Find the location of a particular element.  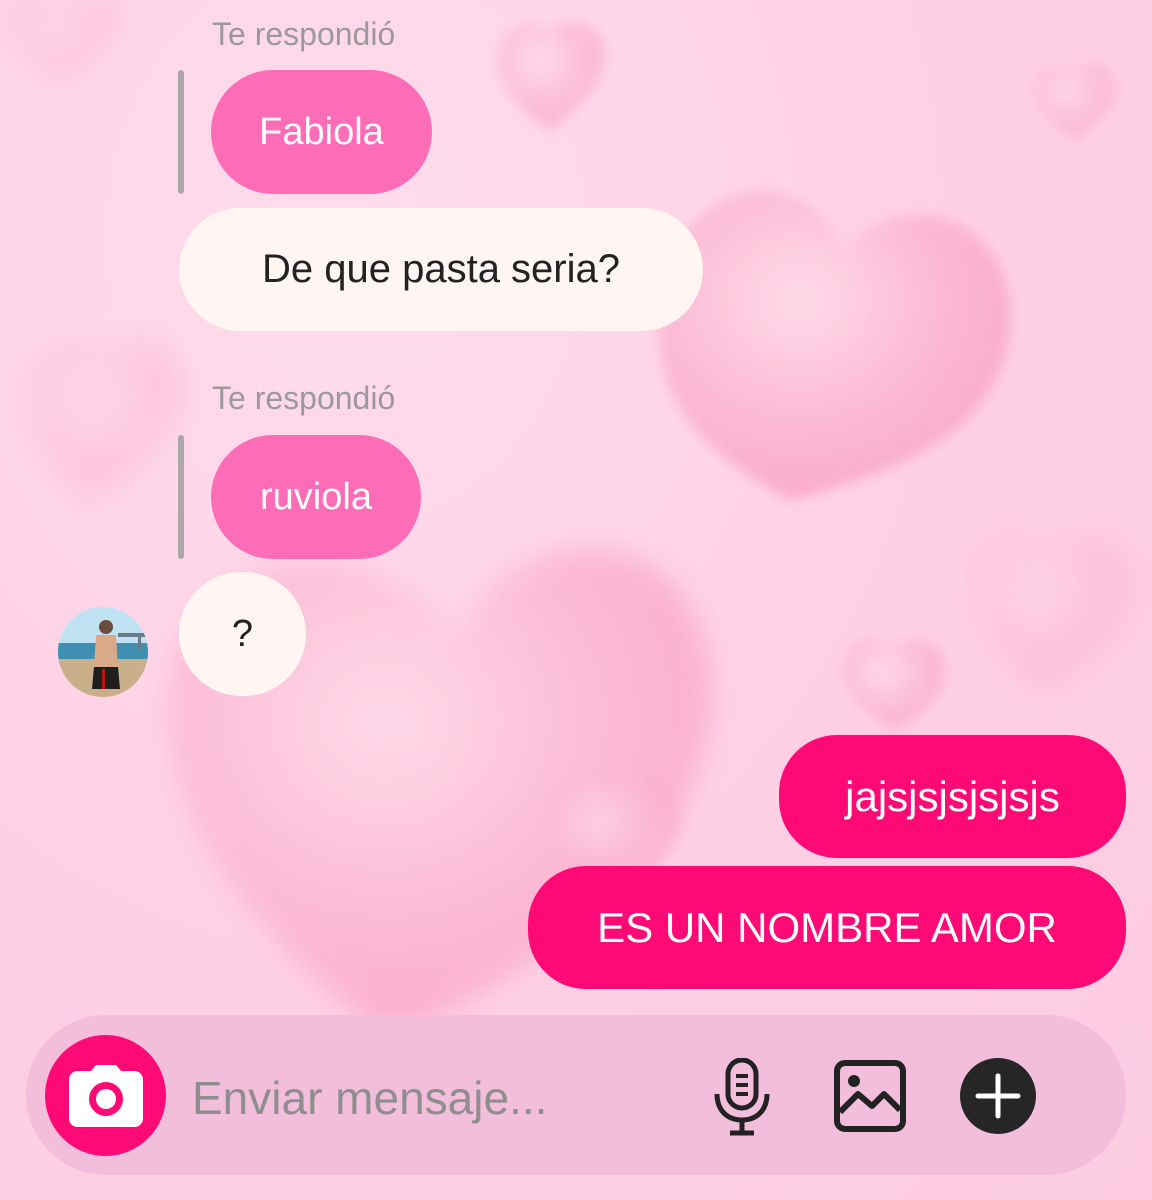

microphone-button is located at coordinates (742, 1097).